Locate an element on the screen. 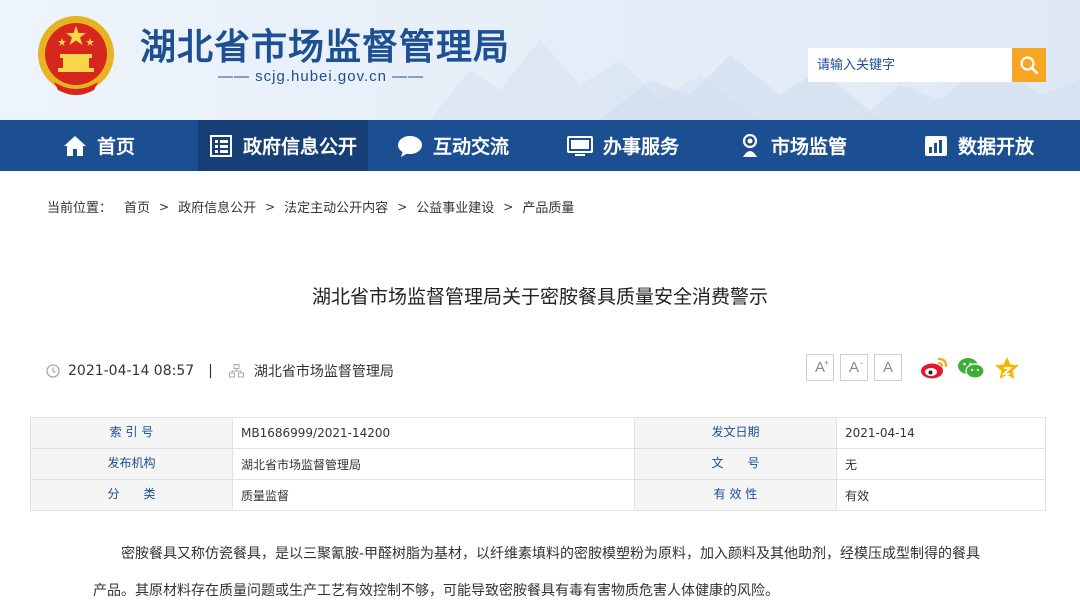 The image size is (1080, 610). nav-label: 市场监管 is located at coordinates (808, 147).